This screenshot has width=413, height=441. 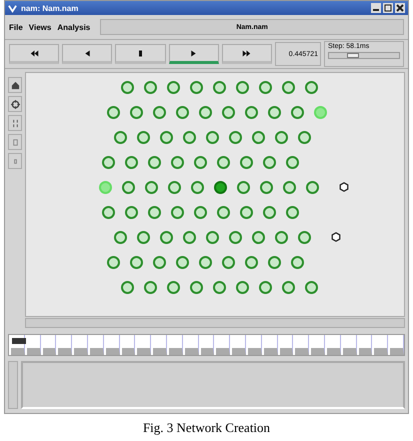 I want to click on link-icon, so click(x=15, y=123).